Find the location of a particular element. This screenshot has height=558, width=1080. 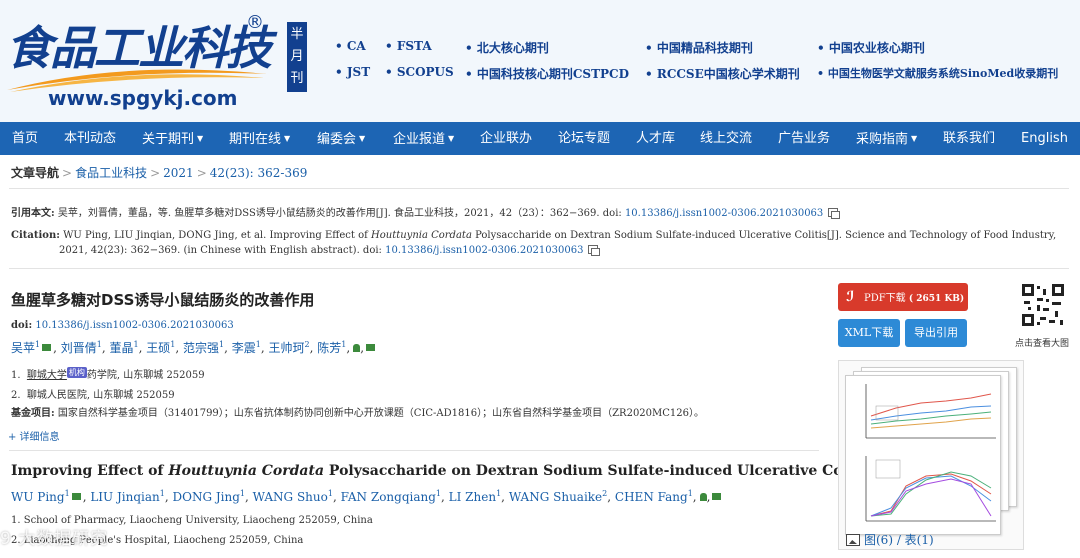

registered-mark: ® is located at coordinates (255, 22).